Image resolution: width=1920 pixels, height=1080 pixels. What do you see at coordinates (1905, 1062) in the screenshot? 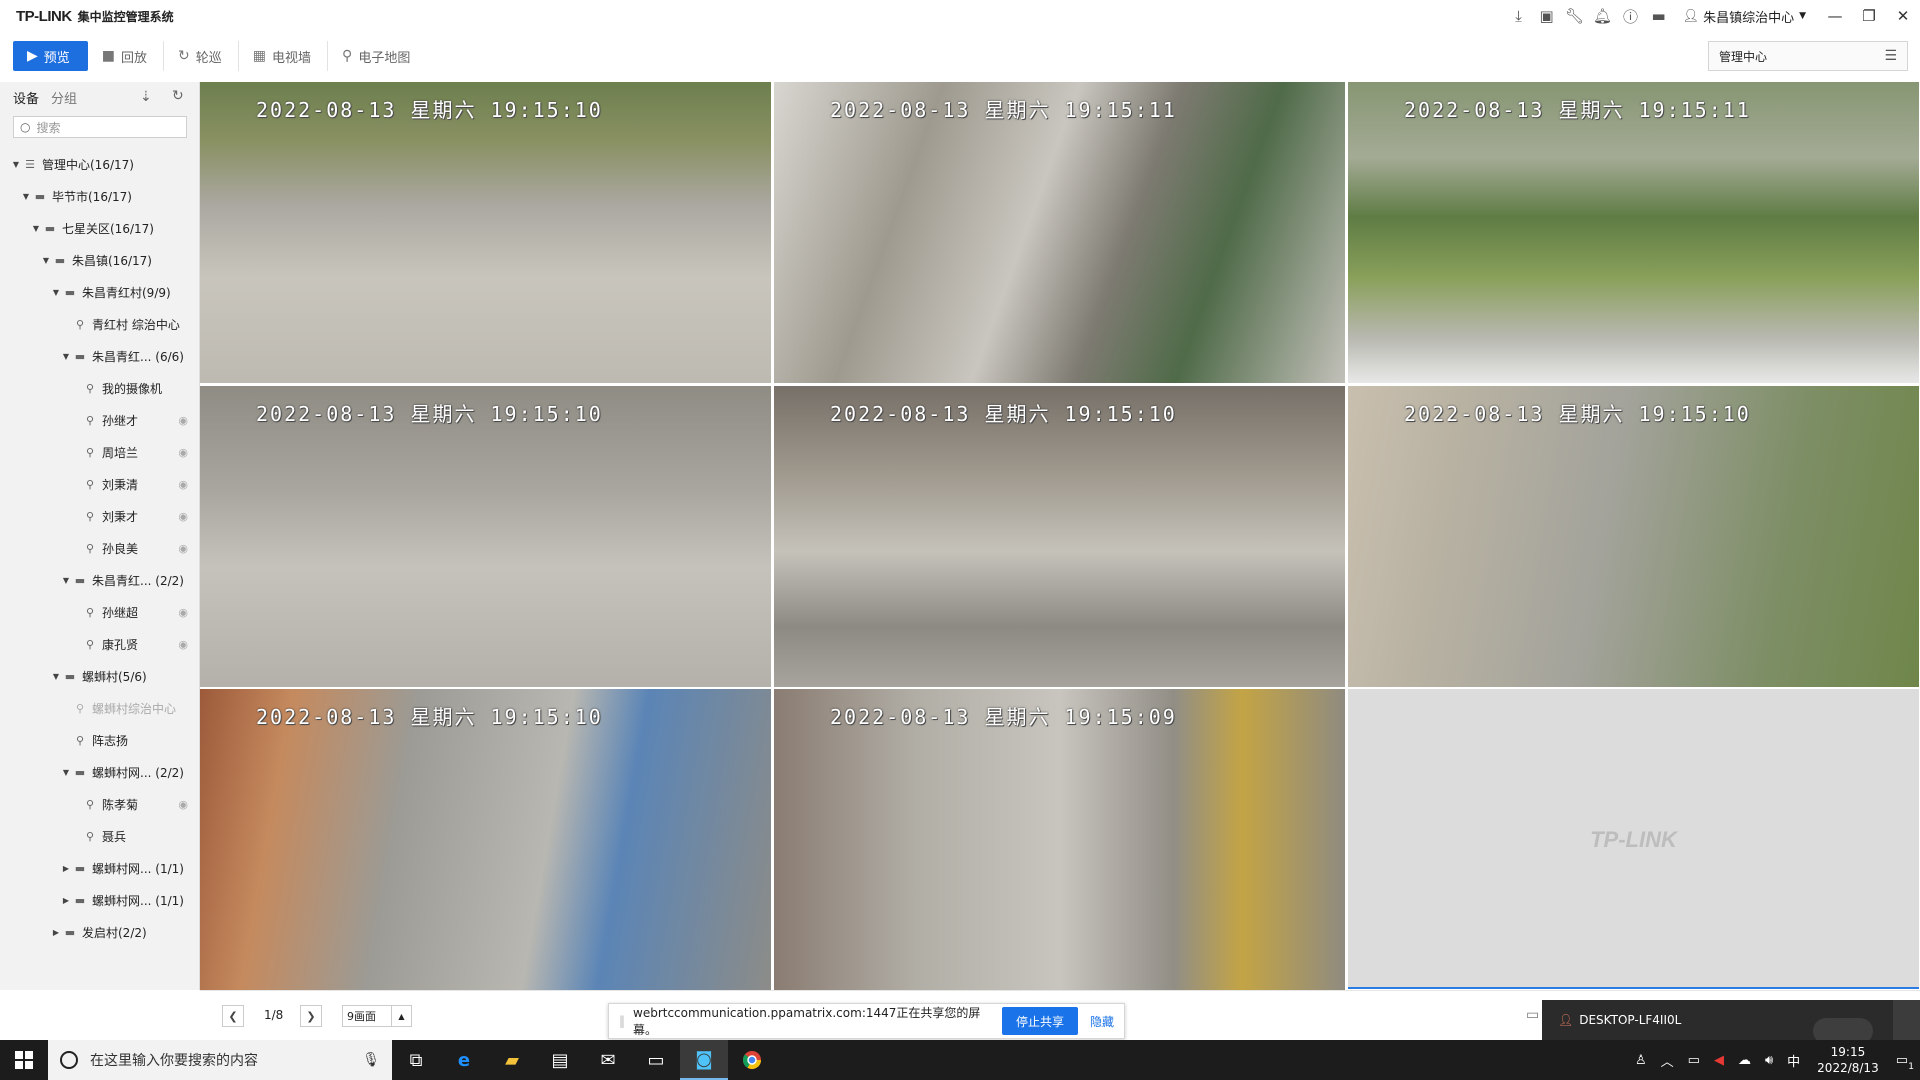
I see `notification-icon: ▭ 1` at bounding box center [1905, 1062].